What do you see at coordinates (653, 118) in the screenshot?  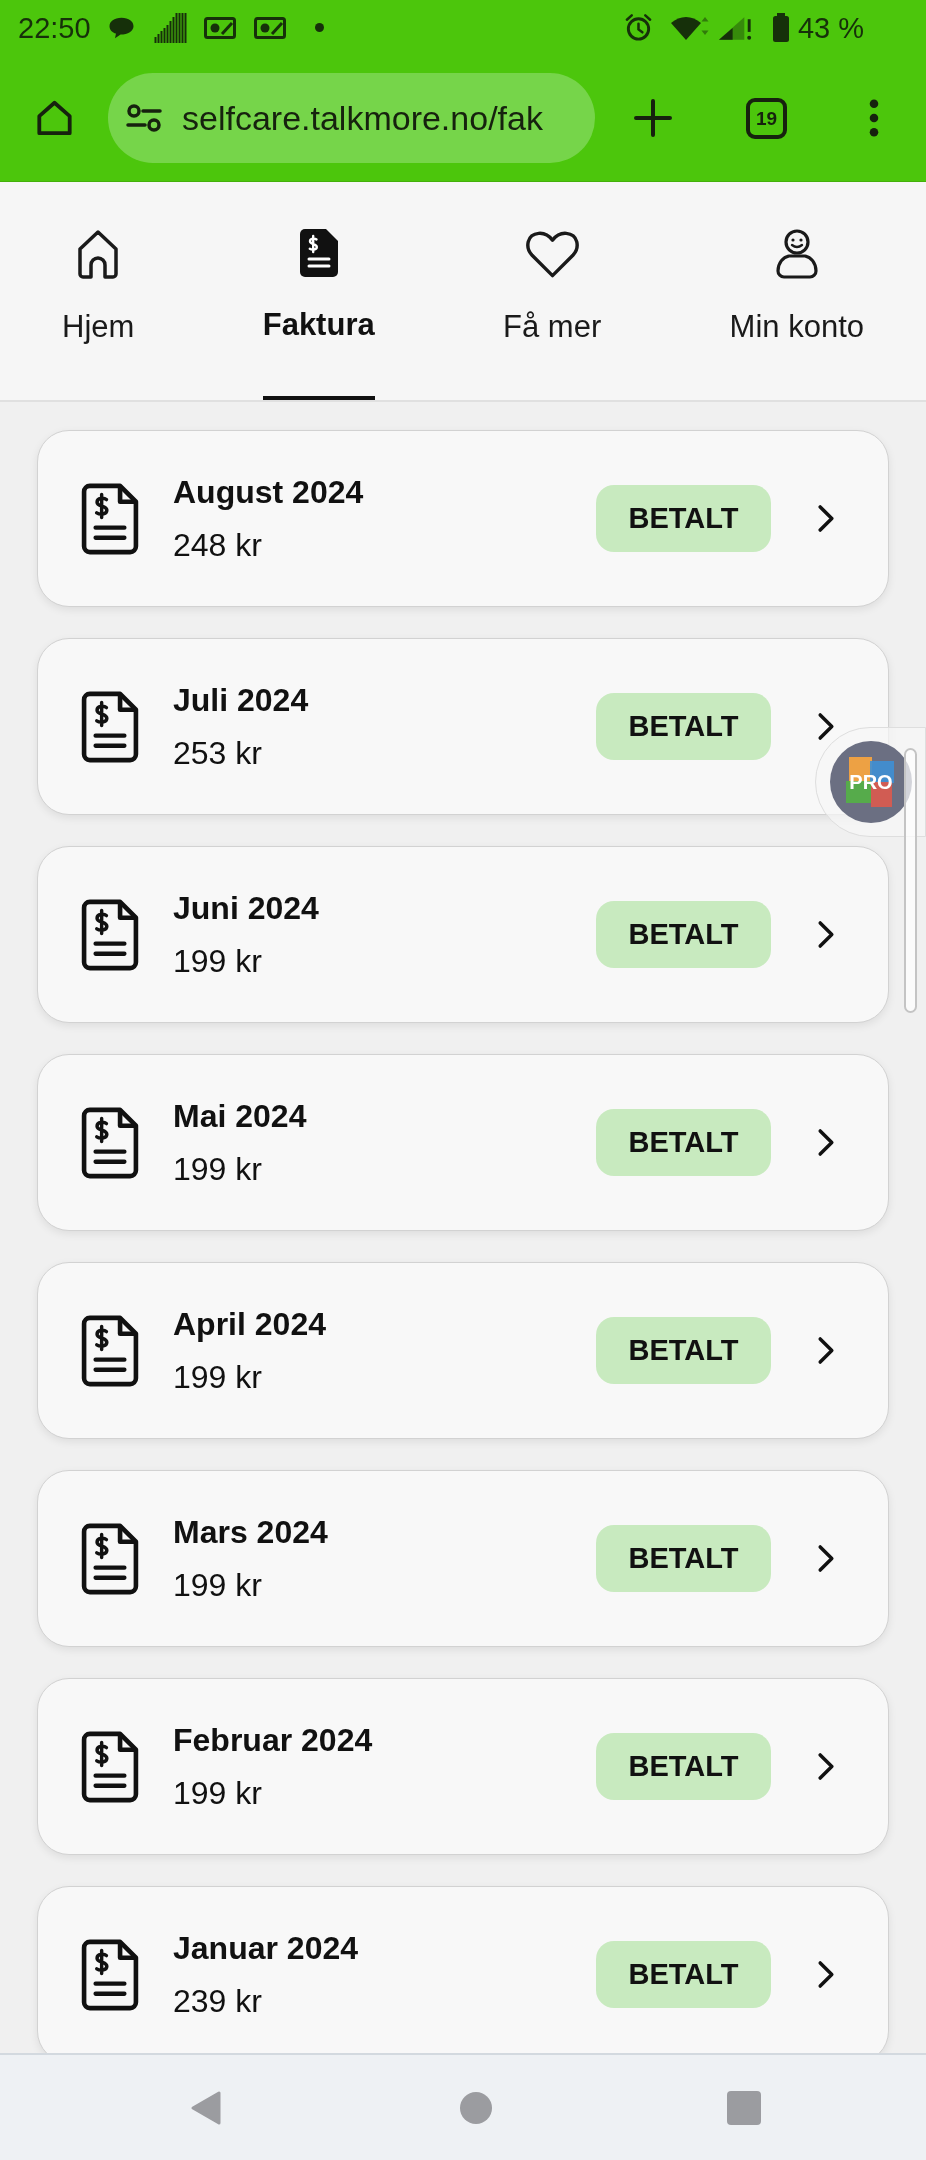 I see `plus-icon` at bounding box center [653, 118].